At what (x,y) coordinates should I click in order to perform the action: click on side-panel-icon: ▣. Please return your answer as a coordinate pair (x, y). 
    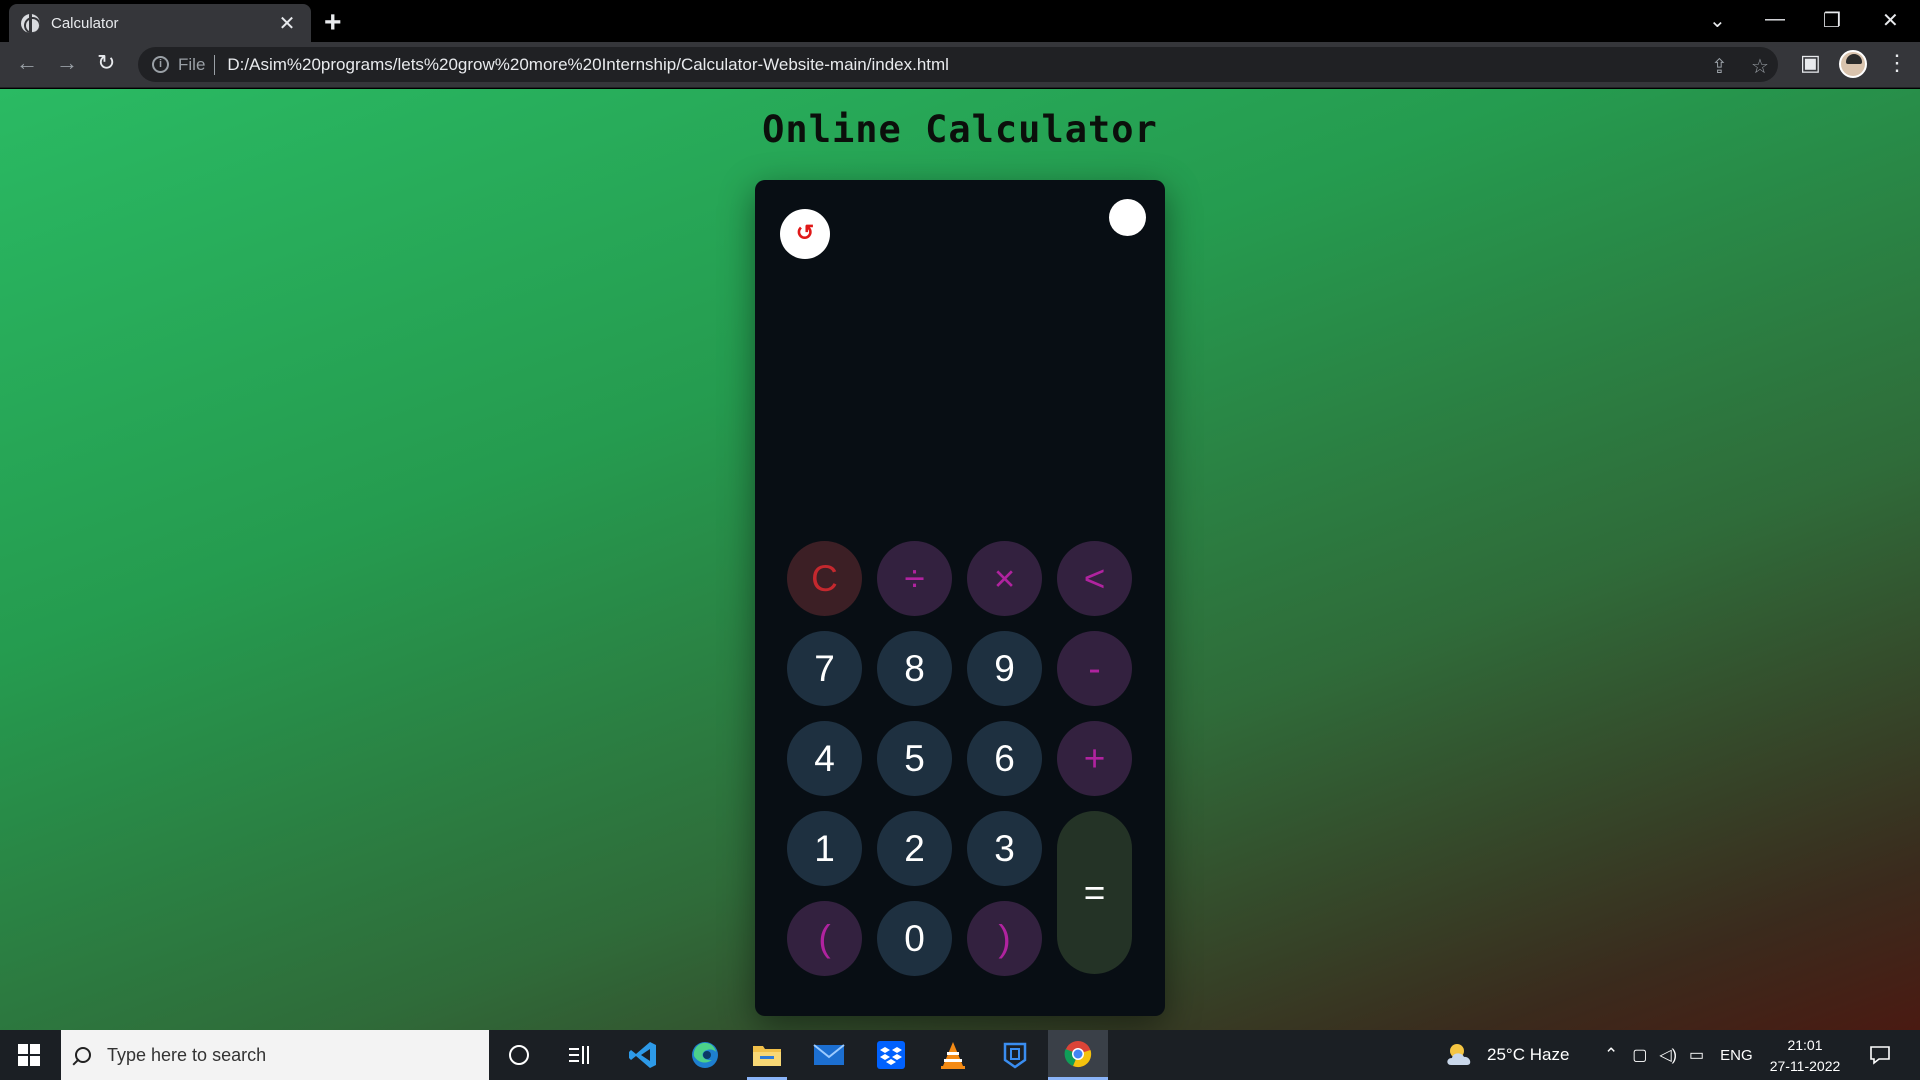
    Looking at the image, I should click on (1810, 63).